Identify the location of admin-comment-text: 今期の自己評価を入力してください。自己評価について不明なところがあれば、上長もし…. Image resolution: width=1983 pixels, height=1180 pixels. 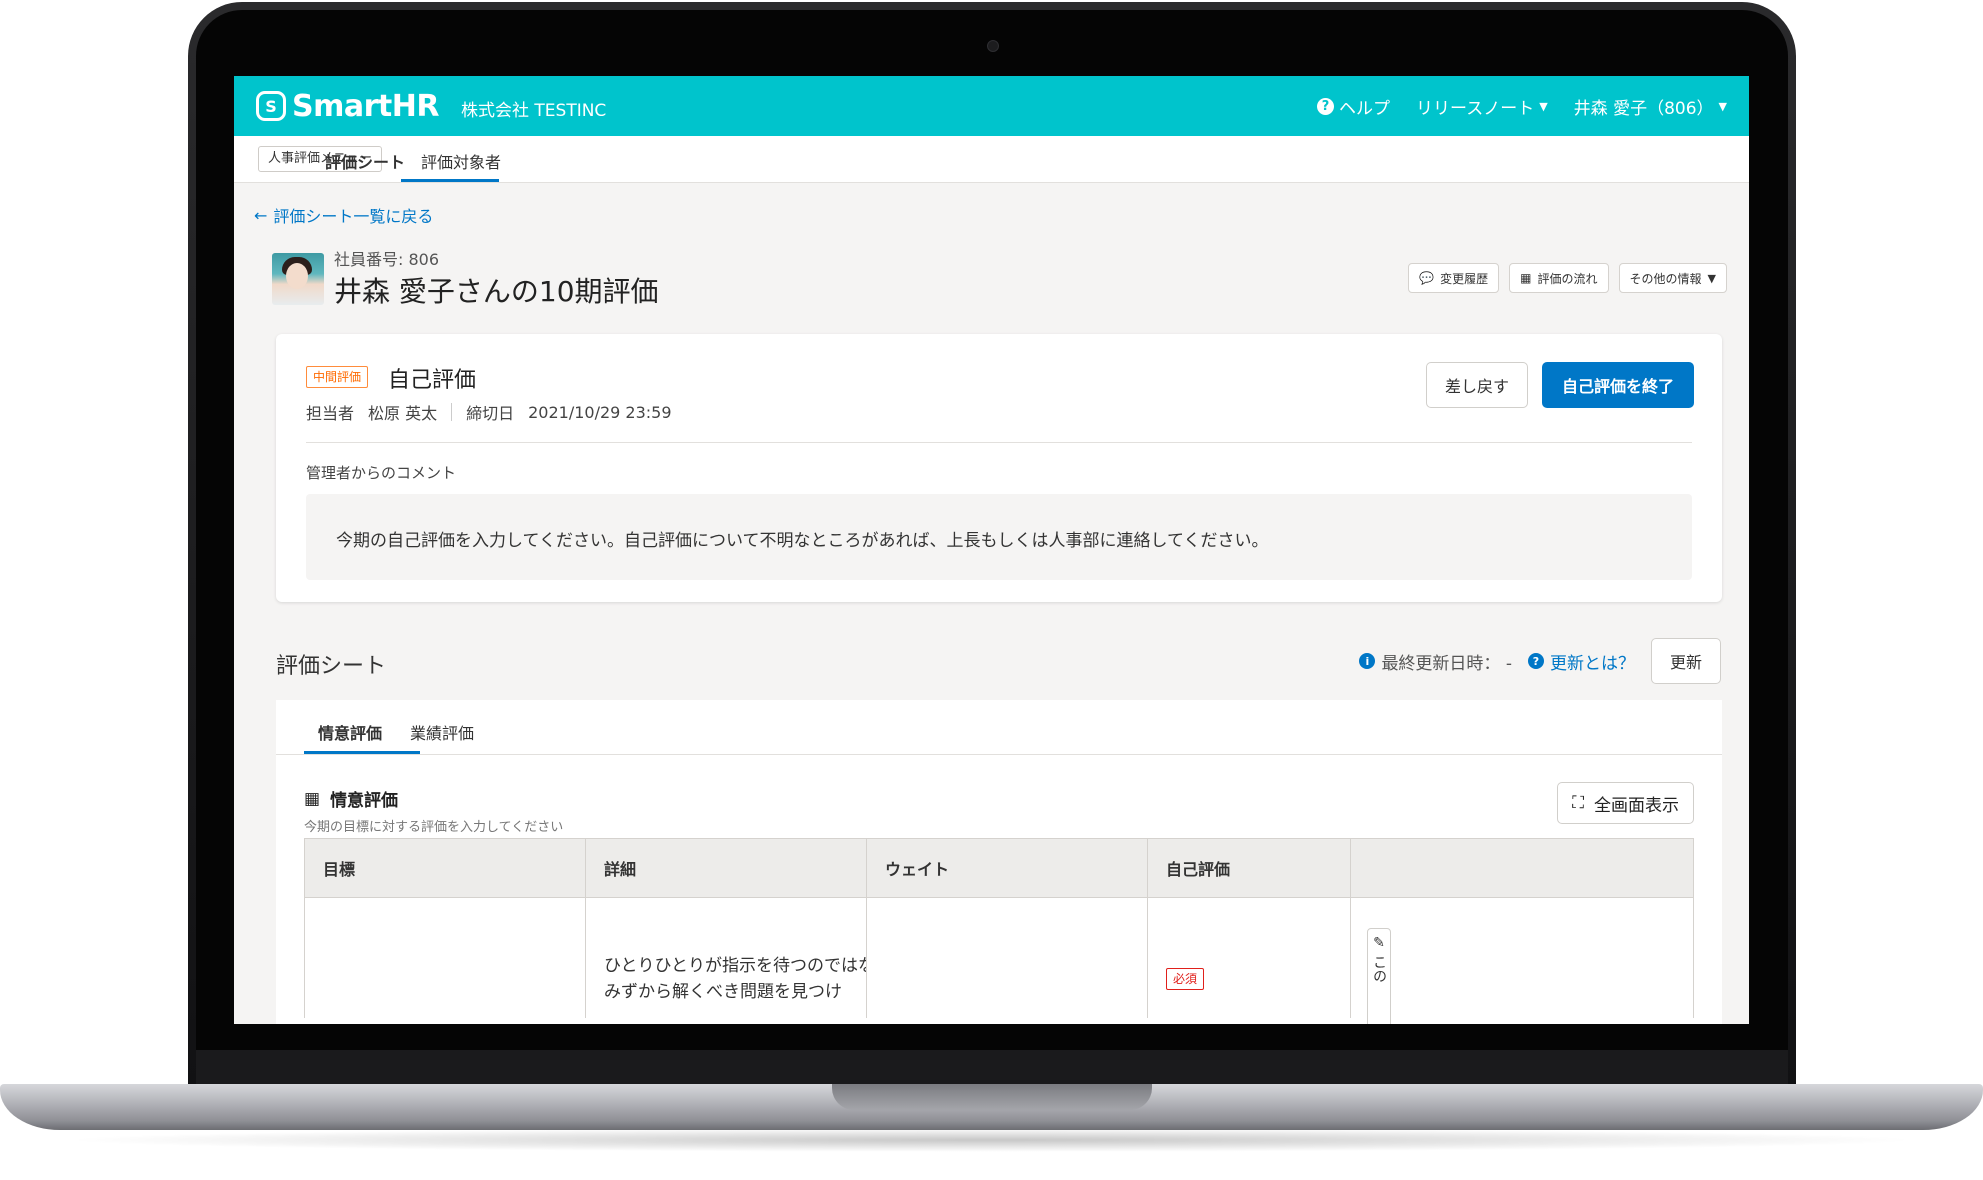
(802, 541).